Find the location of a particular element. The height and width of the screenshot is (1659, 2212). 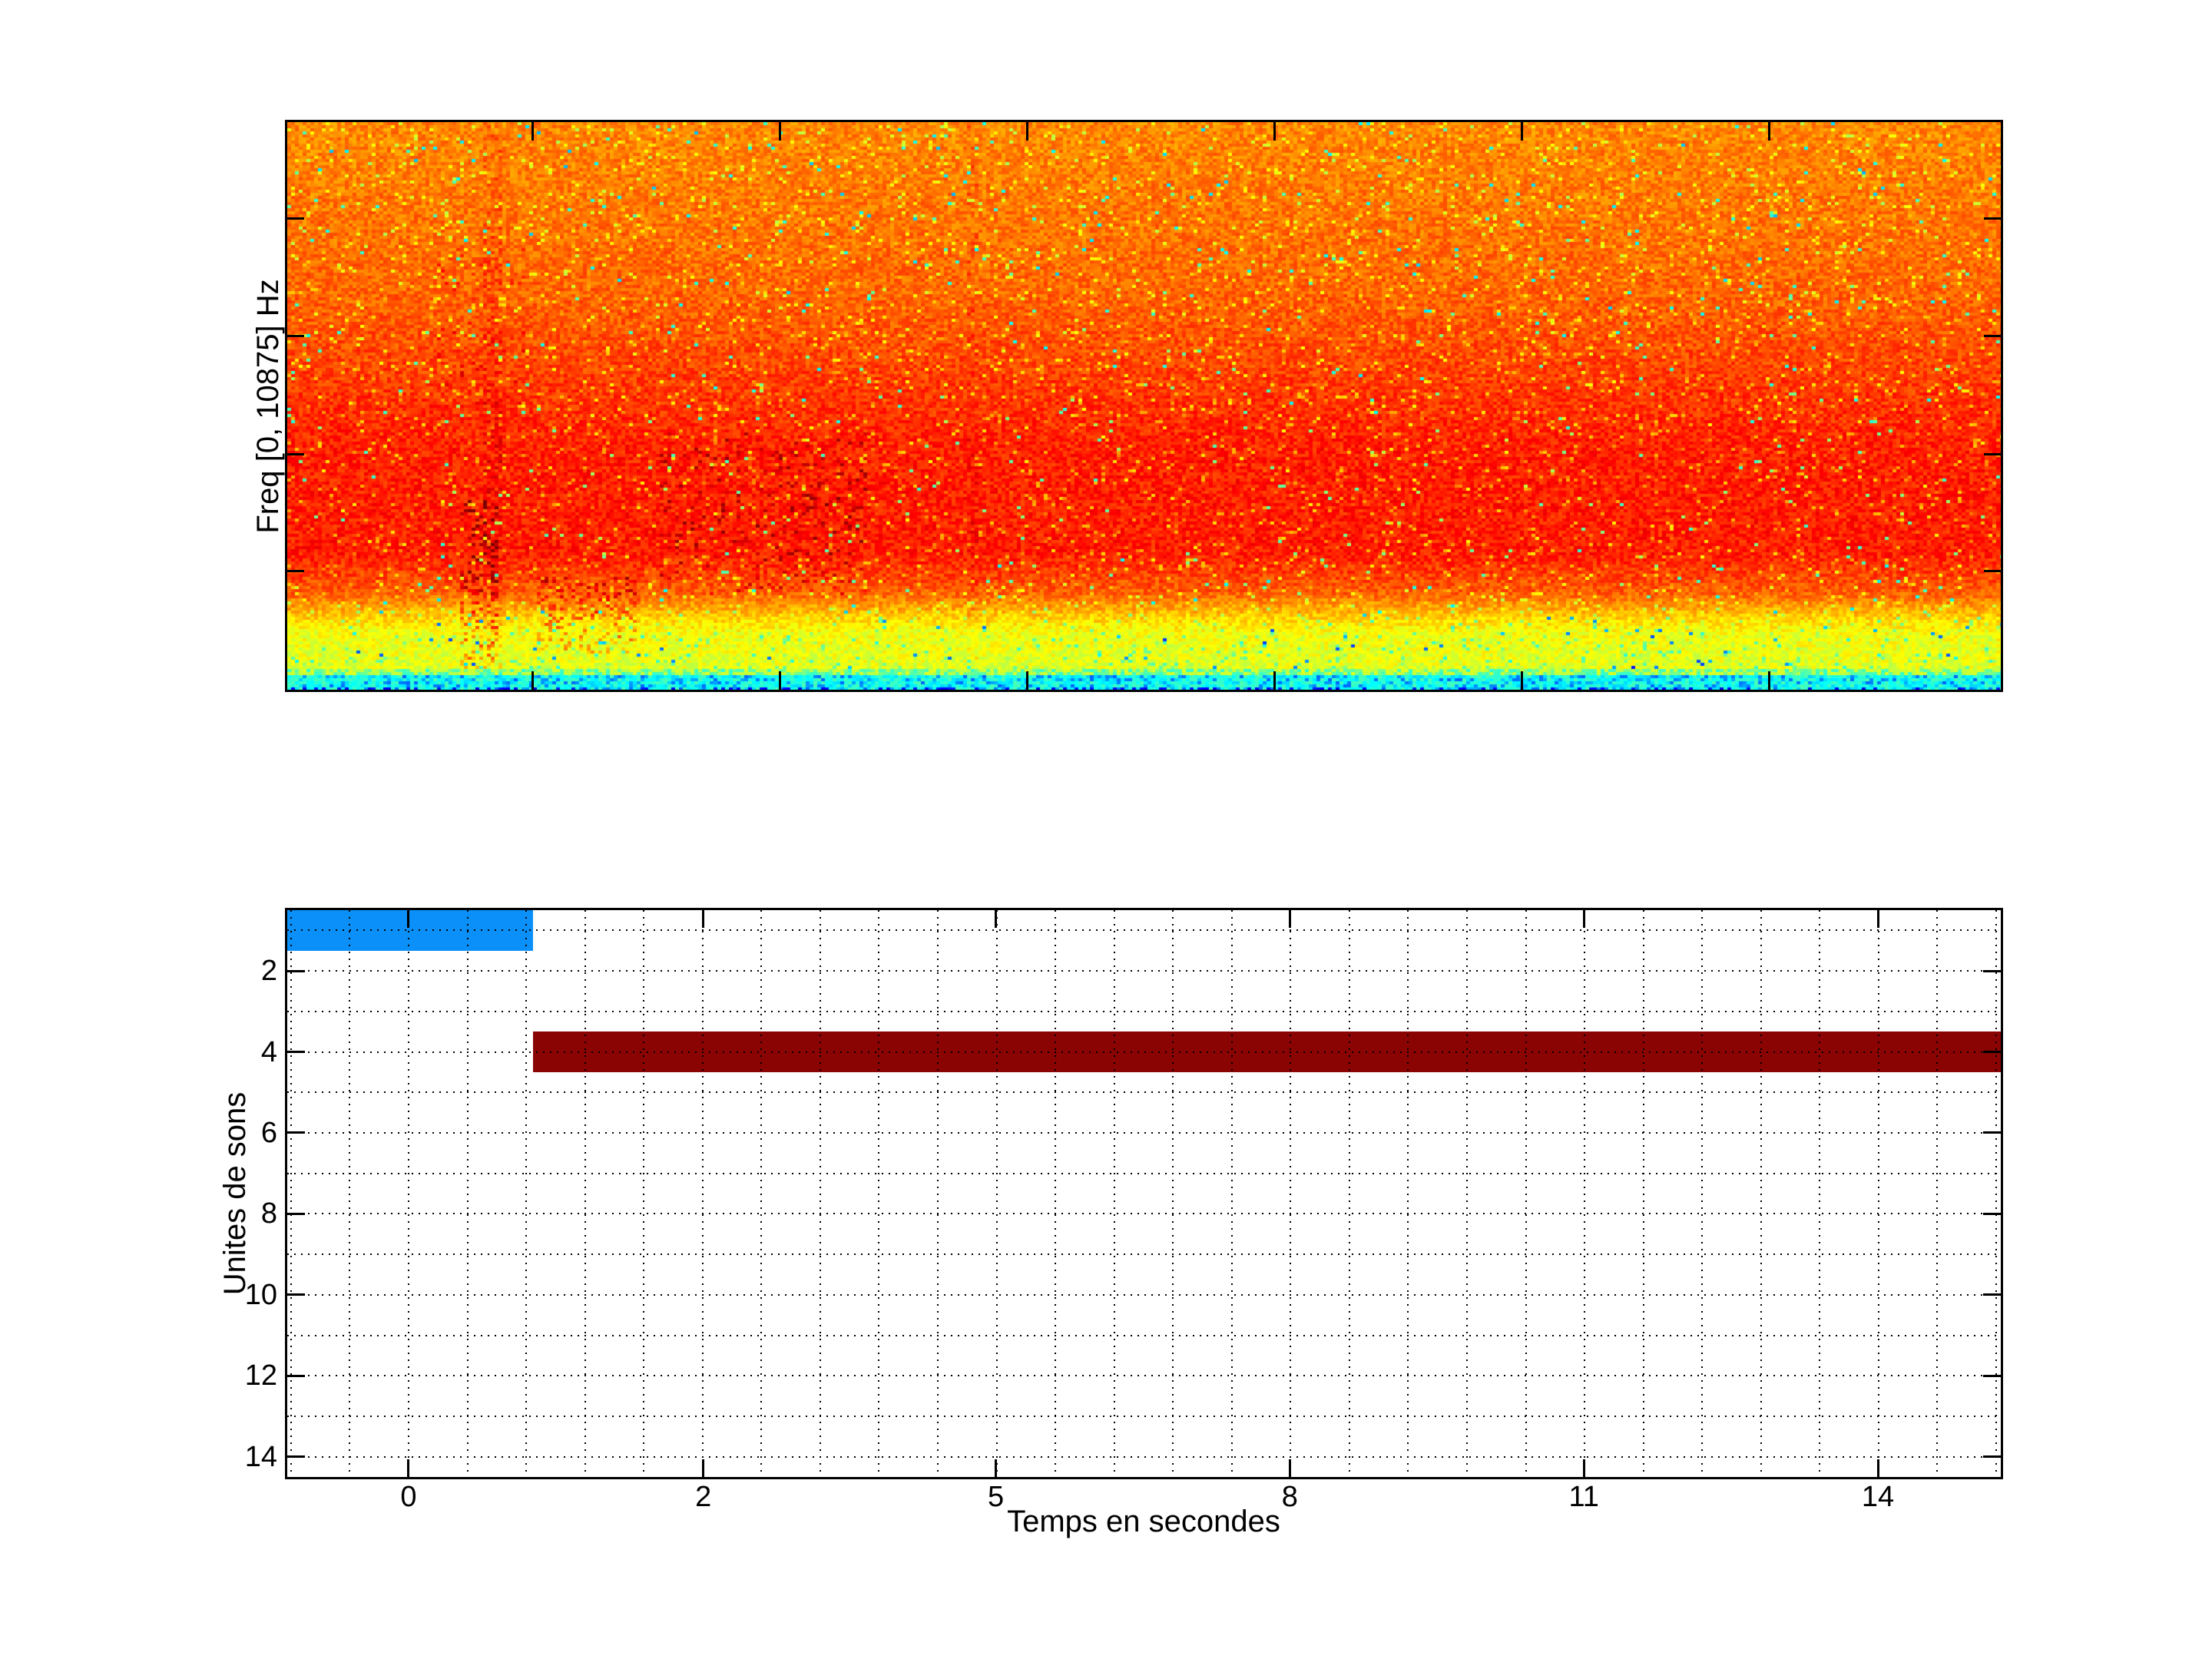

timeline-xlabel: Temps en secondes is located at coordinates (1144, 1522).